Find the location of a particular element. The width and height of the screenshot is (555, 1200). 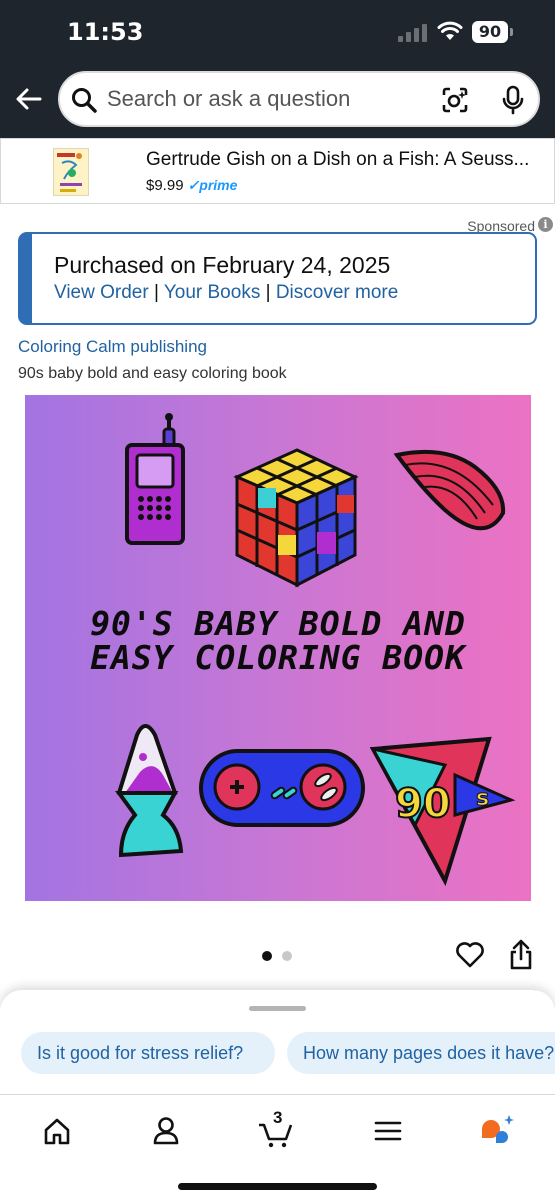

rufus-icon is located at coordinates (498, 1131).